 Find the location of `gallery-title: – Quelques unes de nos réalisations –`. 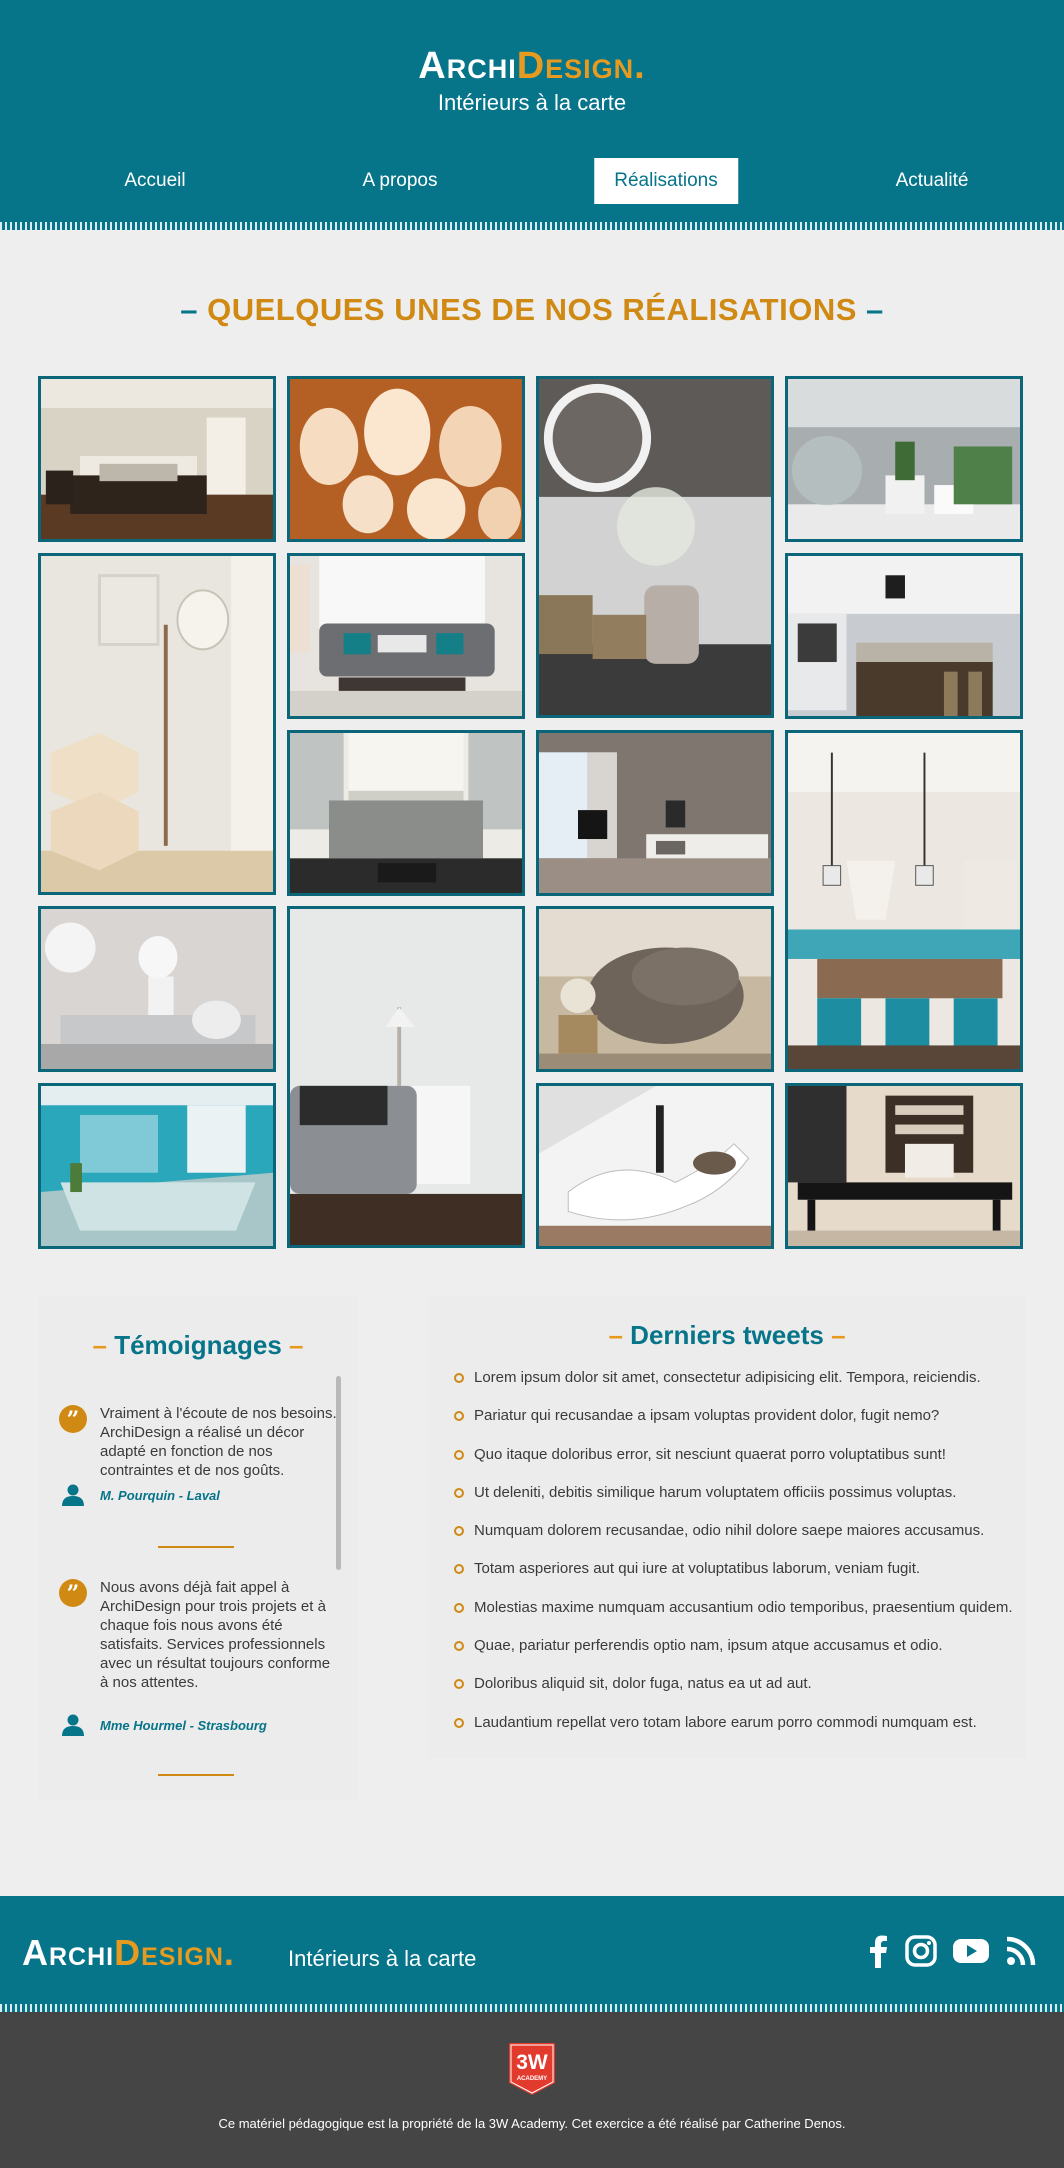

gallery-title: – Quelques unes de nos réalisations – is located at coordinates (532, 310).